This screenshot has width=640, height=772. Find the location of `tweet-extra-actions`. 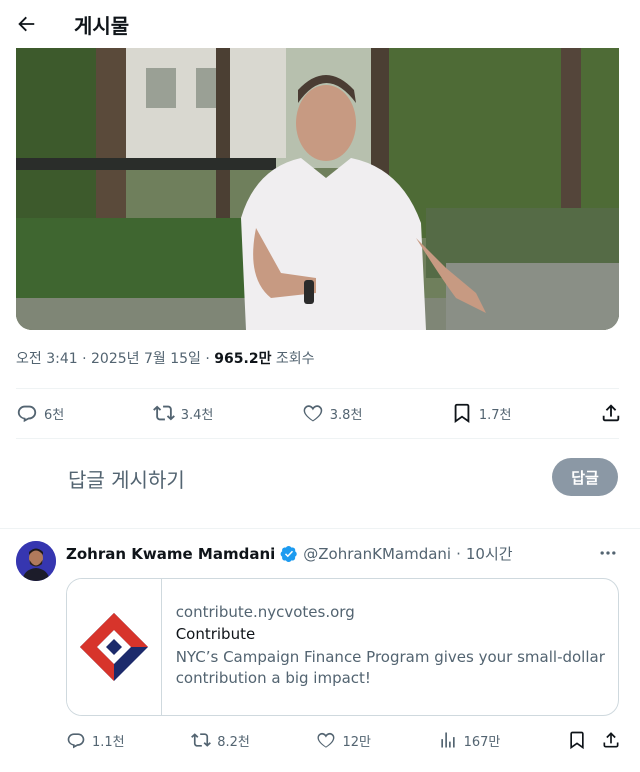

tweet-extra-actions is located at coordinates (594, 740).